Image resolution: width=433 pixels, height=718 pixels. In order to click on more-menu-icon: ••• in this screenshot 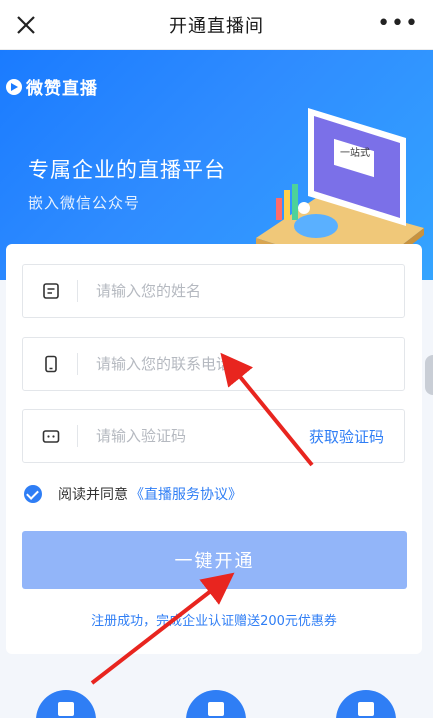, I will do `click(398, 24)`.